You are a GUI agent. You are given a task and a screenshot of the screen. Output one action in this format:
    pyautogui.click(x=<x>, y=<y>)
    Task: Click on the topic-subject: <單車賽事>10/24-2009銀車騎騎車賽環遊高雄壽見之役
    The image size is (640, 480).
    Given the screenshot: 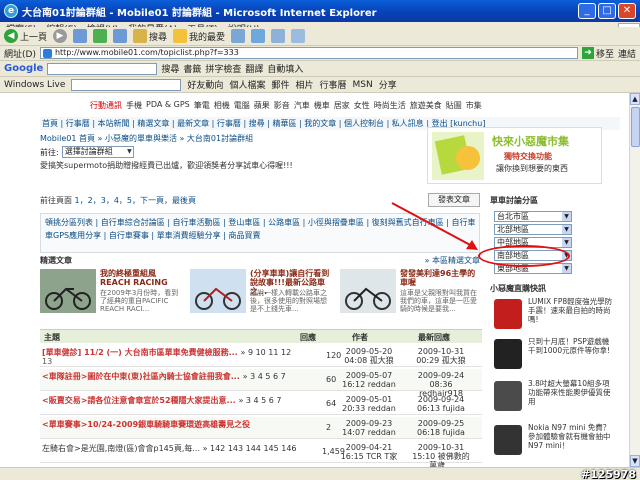 What is the action you would take?
    pyautogui.click(x=172, y=424)
    